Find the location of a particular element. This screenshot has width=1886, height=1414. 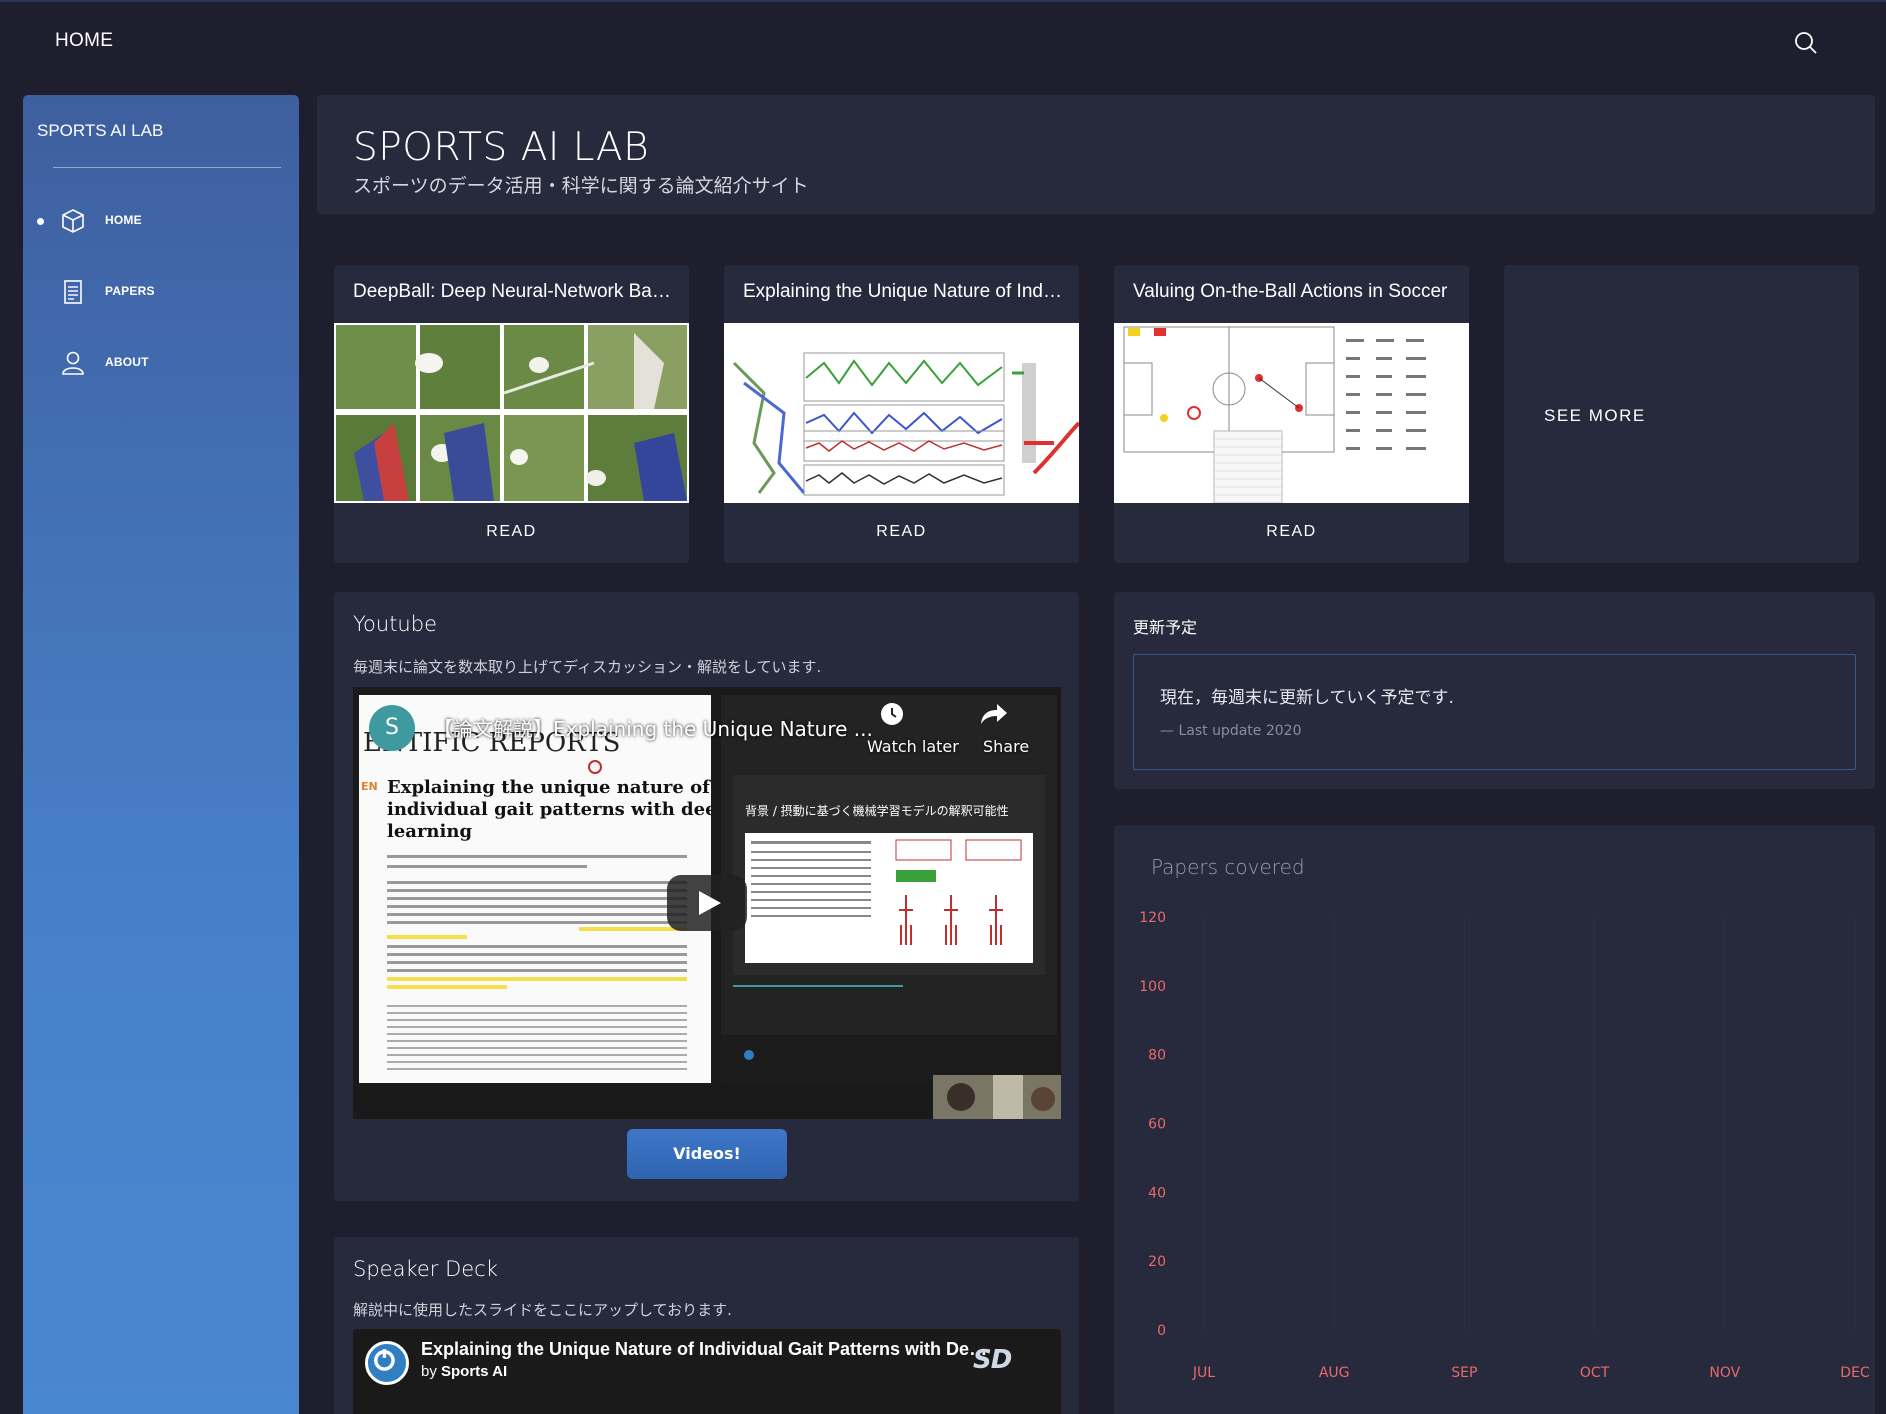

svg-text:individual gait patterns with: individual gait patterns with deep is located at coordinates (549, 809).